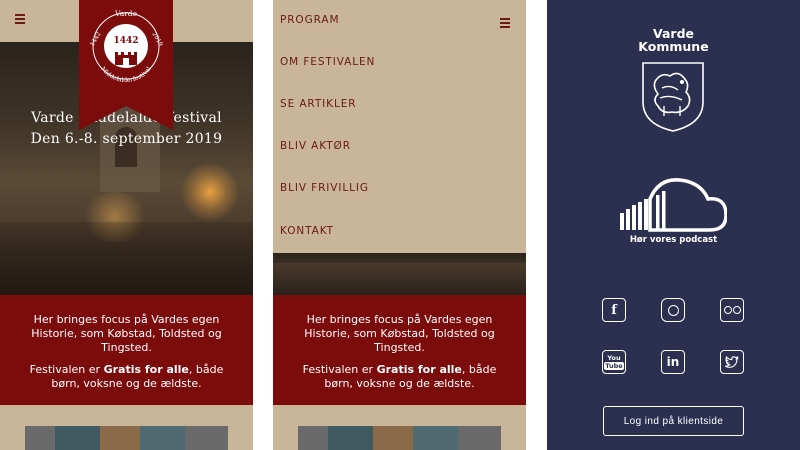  I want to click on banner-year-text: 1442, so click(125, 41).